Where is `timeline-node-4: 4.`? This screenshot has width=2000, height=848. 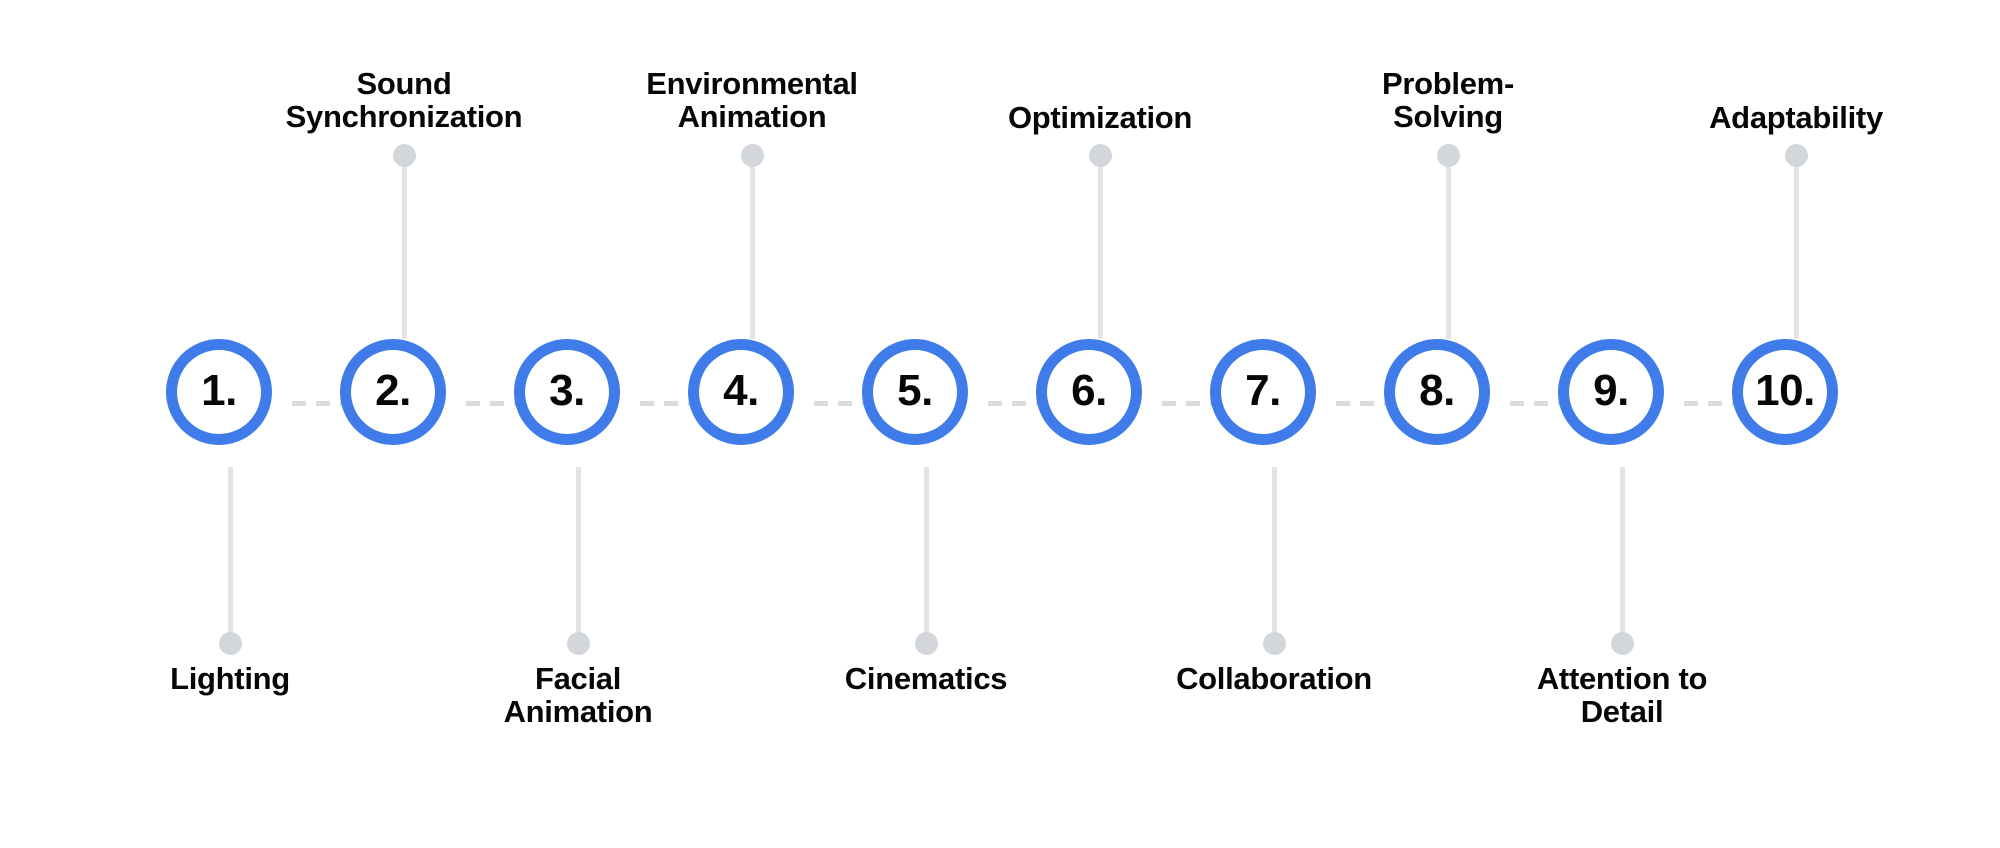 timeline-node-4: 4. is located at coordinates (741, 392).